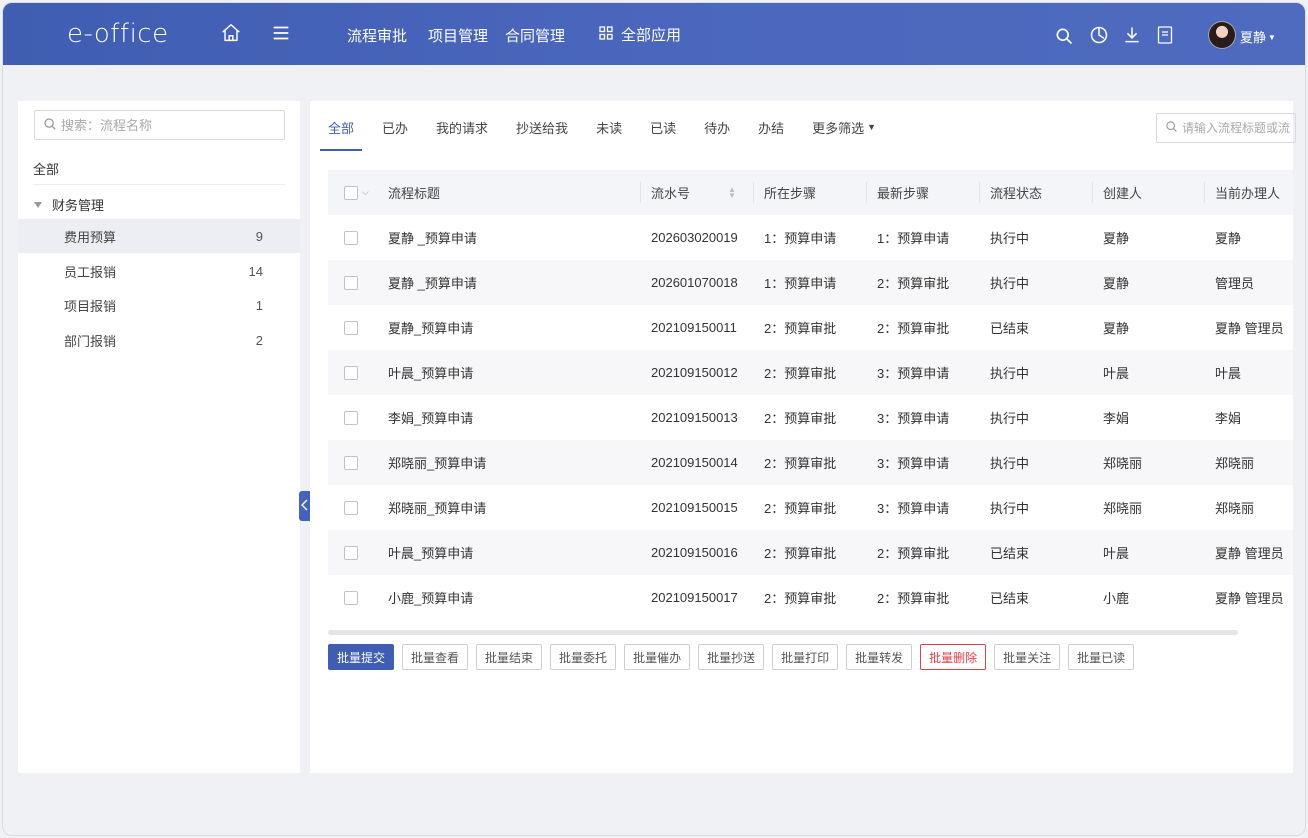 The image size is (1308, 838). Describe the element at coordinates (1016, 192) in the screenshot. I see `header-status: 流程状态` at that location.